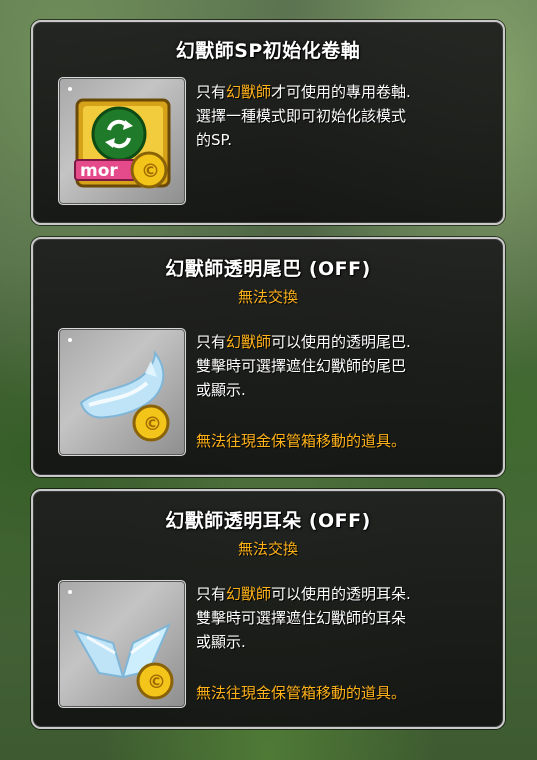 This screenshot has height=760, width=537. Describe the element at coordinates (341, 594) in the screenshot. I see `desc-line1: 可以使用的透明耳朵.` at that location.